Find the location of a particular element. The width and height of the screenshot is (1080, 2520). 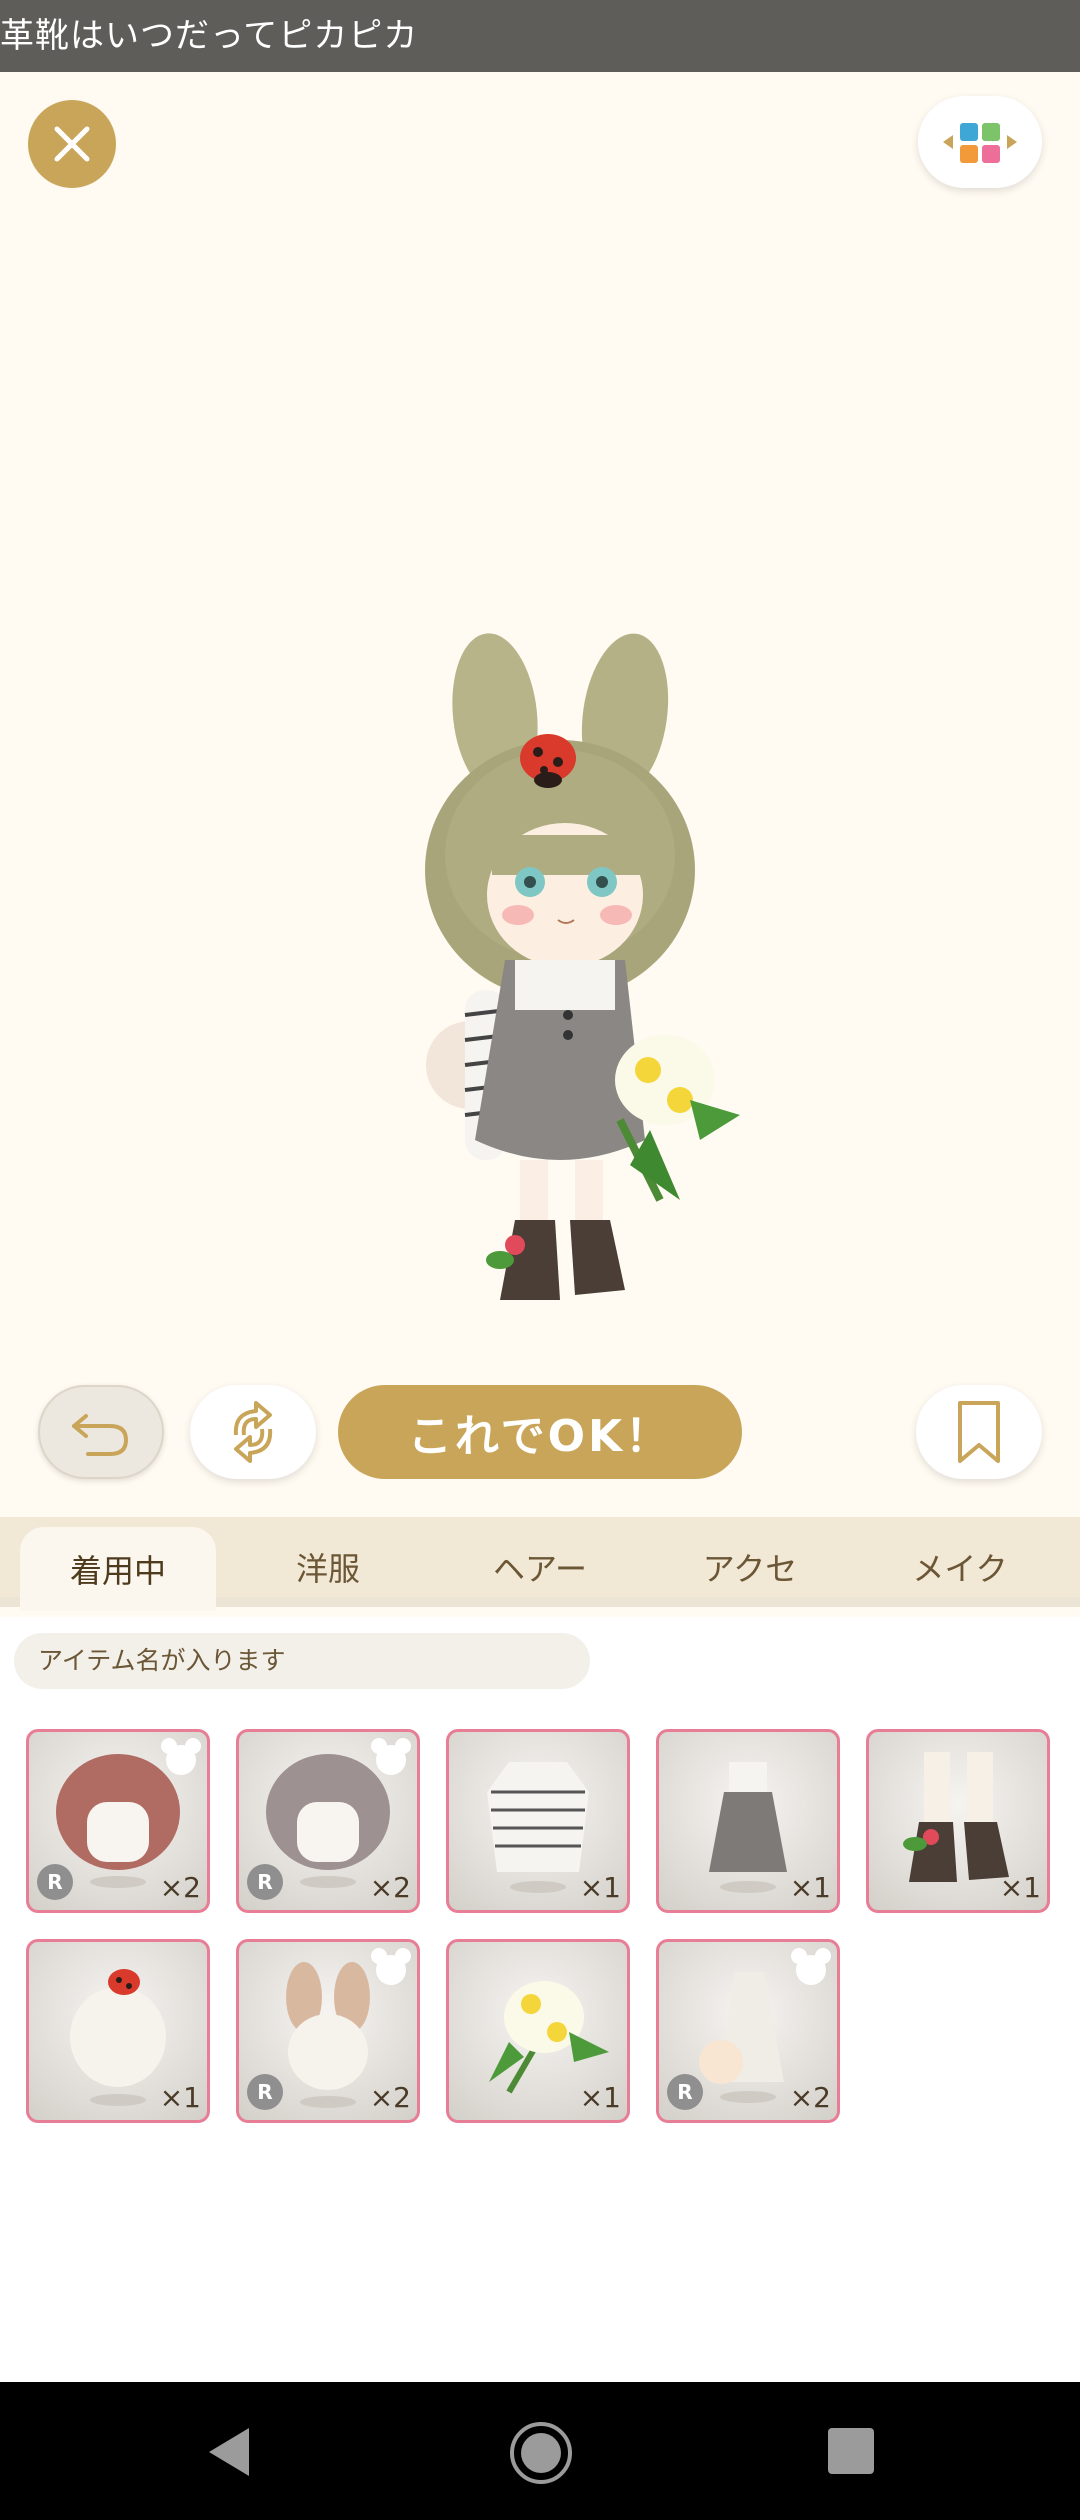

item-fluffy-tail: R ×2 is located at coordinates (748, 2031).